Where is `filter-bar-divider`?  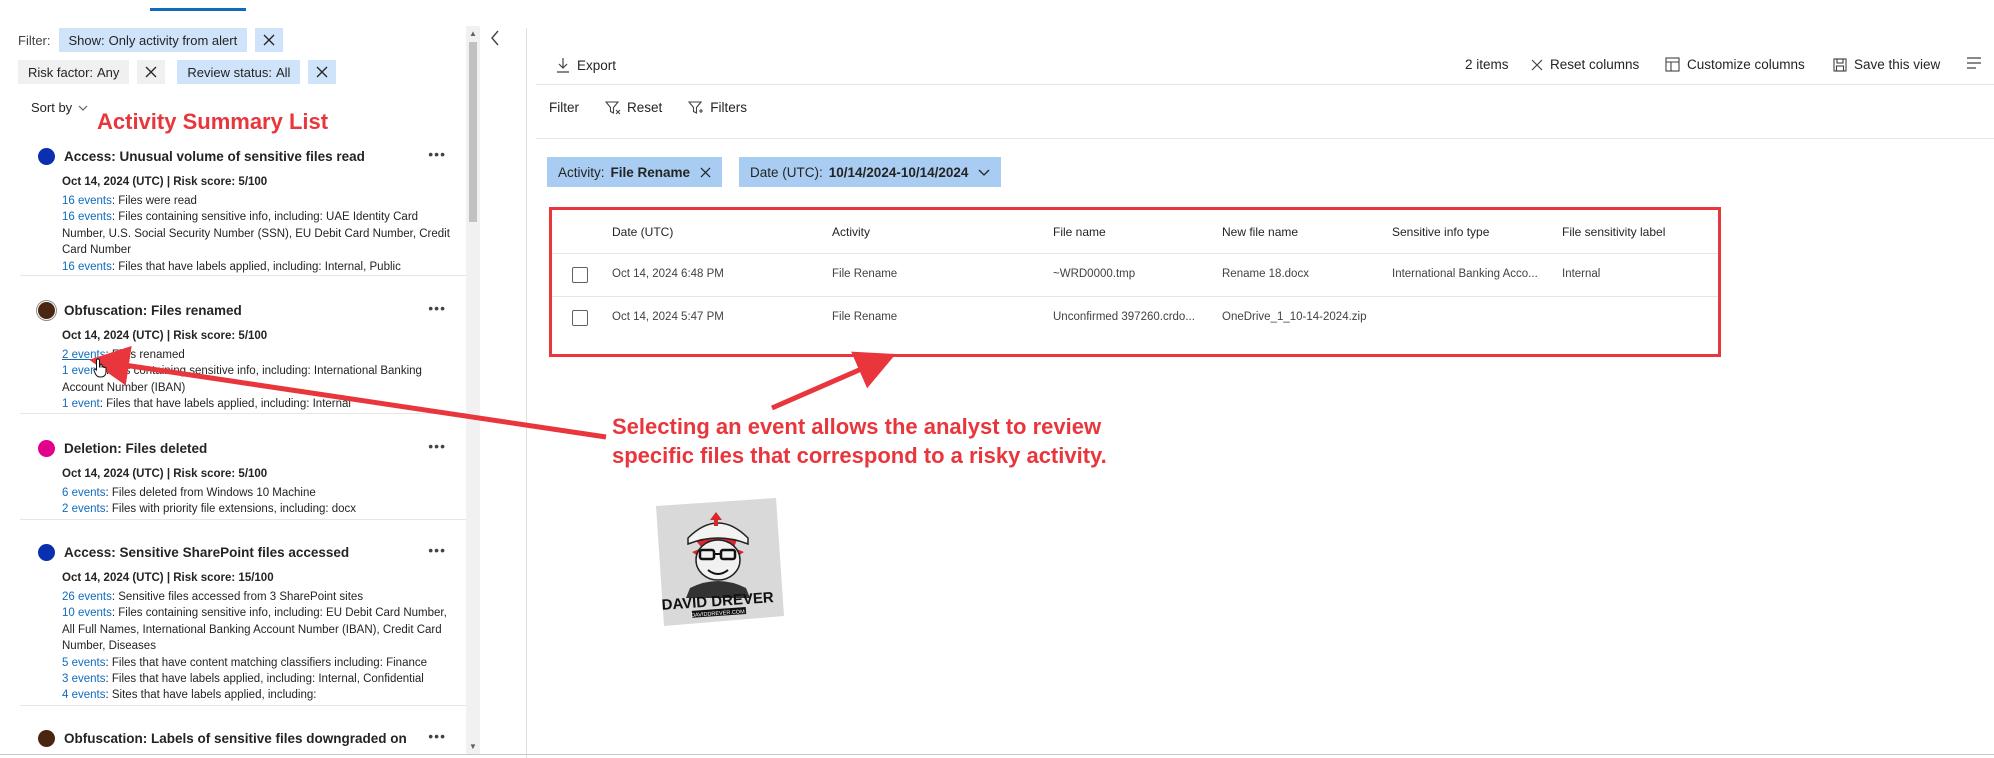
filter-bar-divider is located at coordinates (1265, 138).